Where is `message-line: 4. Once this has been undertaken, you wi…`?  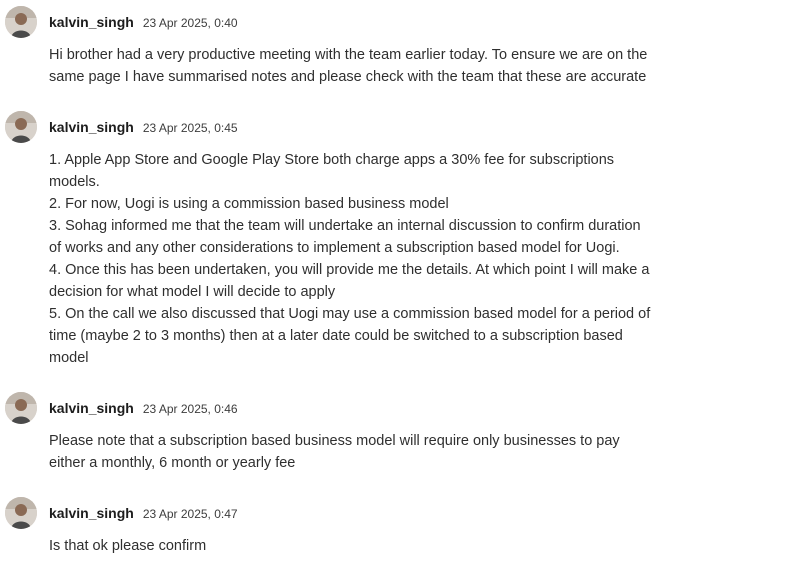
message-line: 4. Once this has been undertaken, you wi… is located at coordinates (349, 270).